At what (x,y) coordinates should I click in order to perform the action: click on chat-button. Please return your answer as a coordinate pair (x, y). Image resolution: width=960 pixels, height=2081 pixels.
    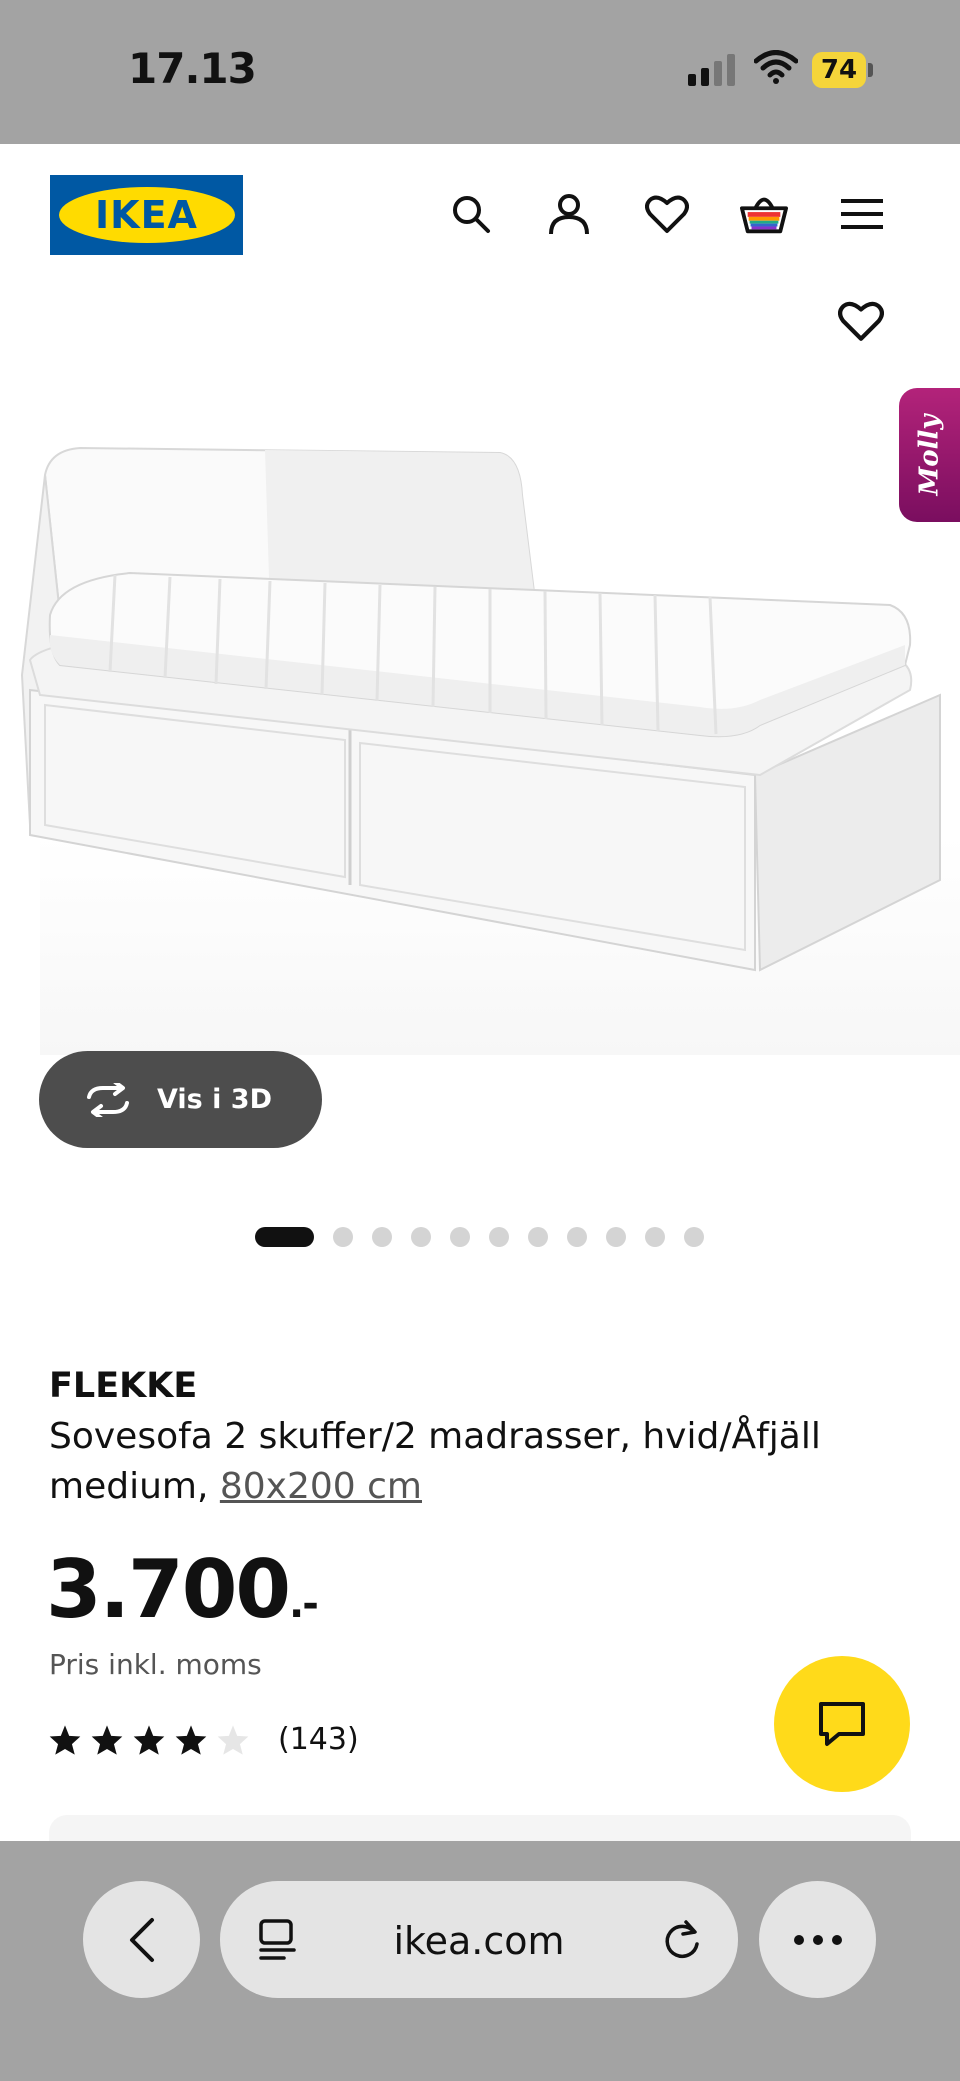
    Looking at the image, I should click on (842, 1724).